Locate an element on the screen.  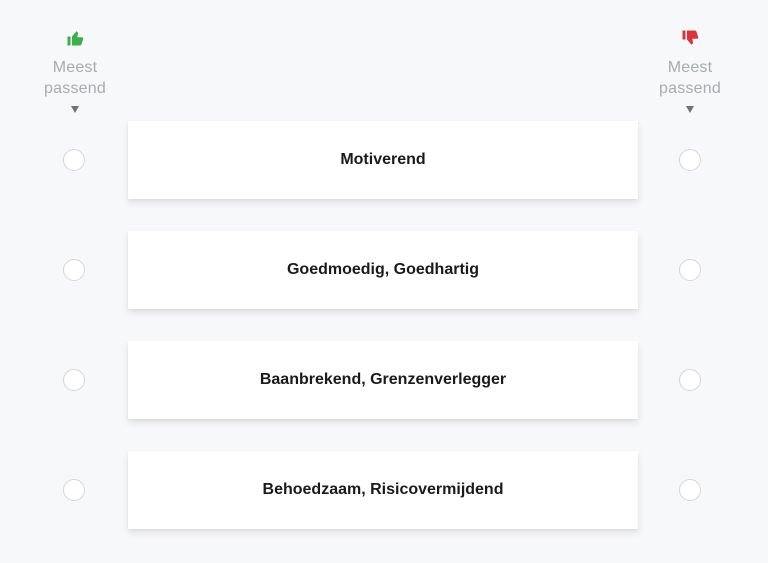
thumbs-down-icon is located at coordinates (690, 37).